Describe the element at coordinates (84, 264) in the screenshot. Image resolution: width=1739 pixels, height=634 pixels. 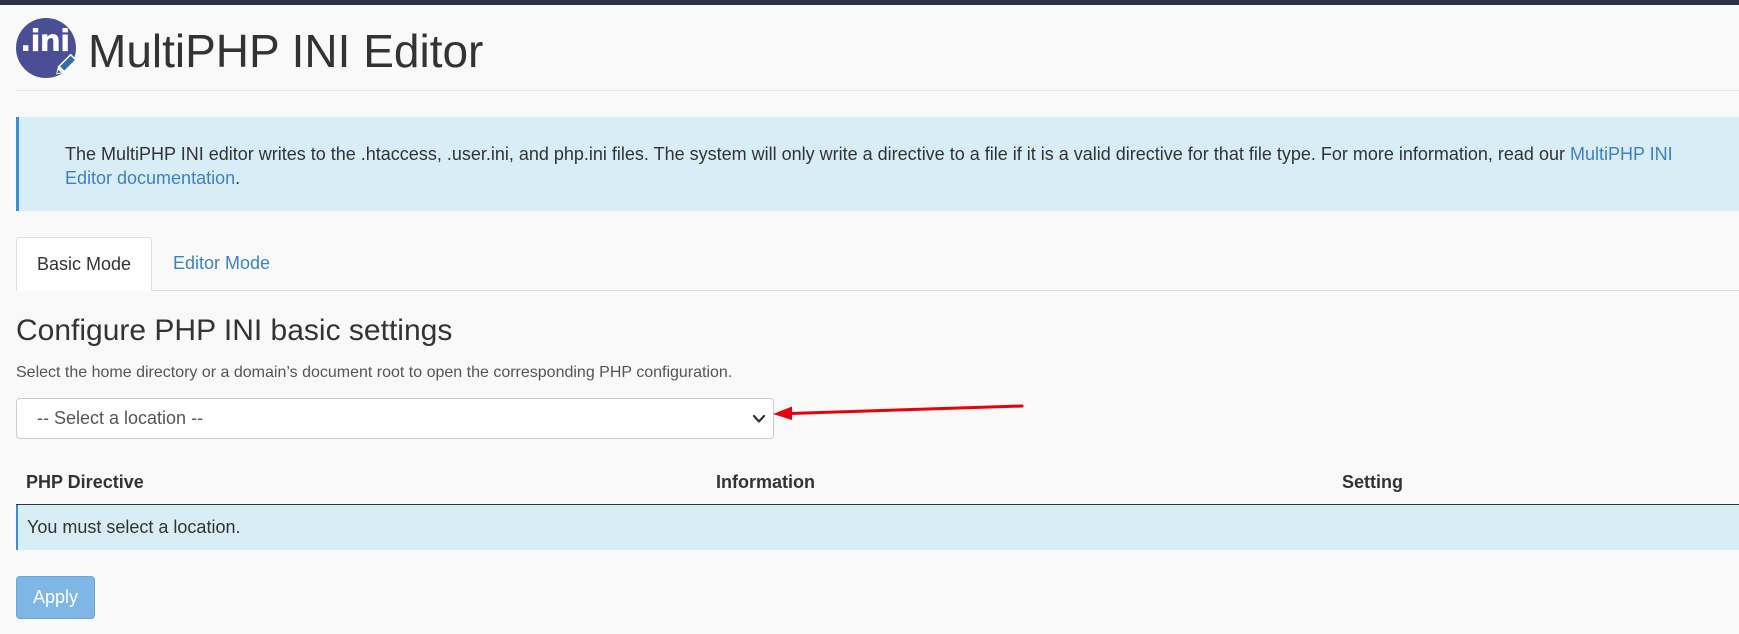
I see `tab-basic-mode: Basic Mode` at that location.